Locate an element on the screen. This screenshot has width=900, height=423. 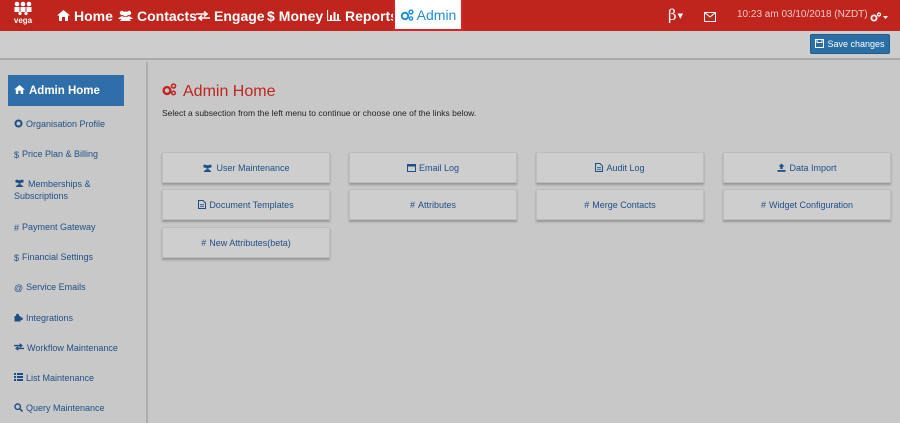
nav-engage-label: Engage is located at coordinates (239, 15).